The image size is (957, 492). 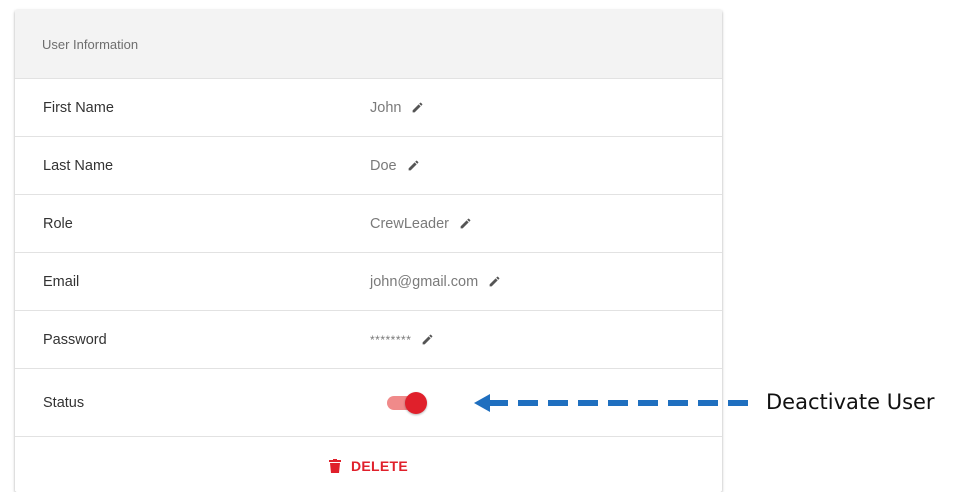 I want to click on trash-icon, so click(x=334, y=465).